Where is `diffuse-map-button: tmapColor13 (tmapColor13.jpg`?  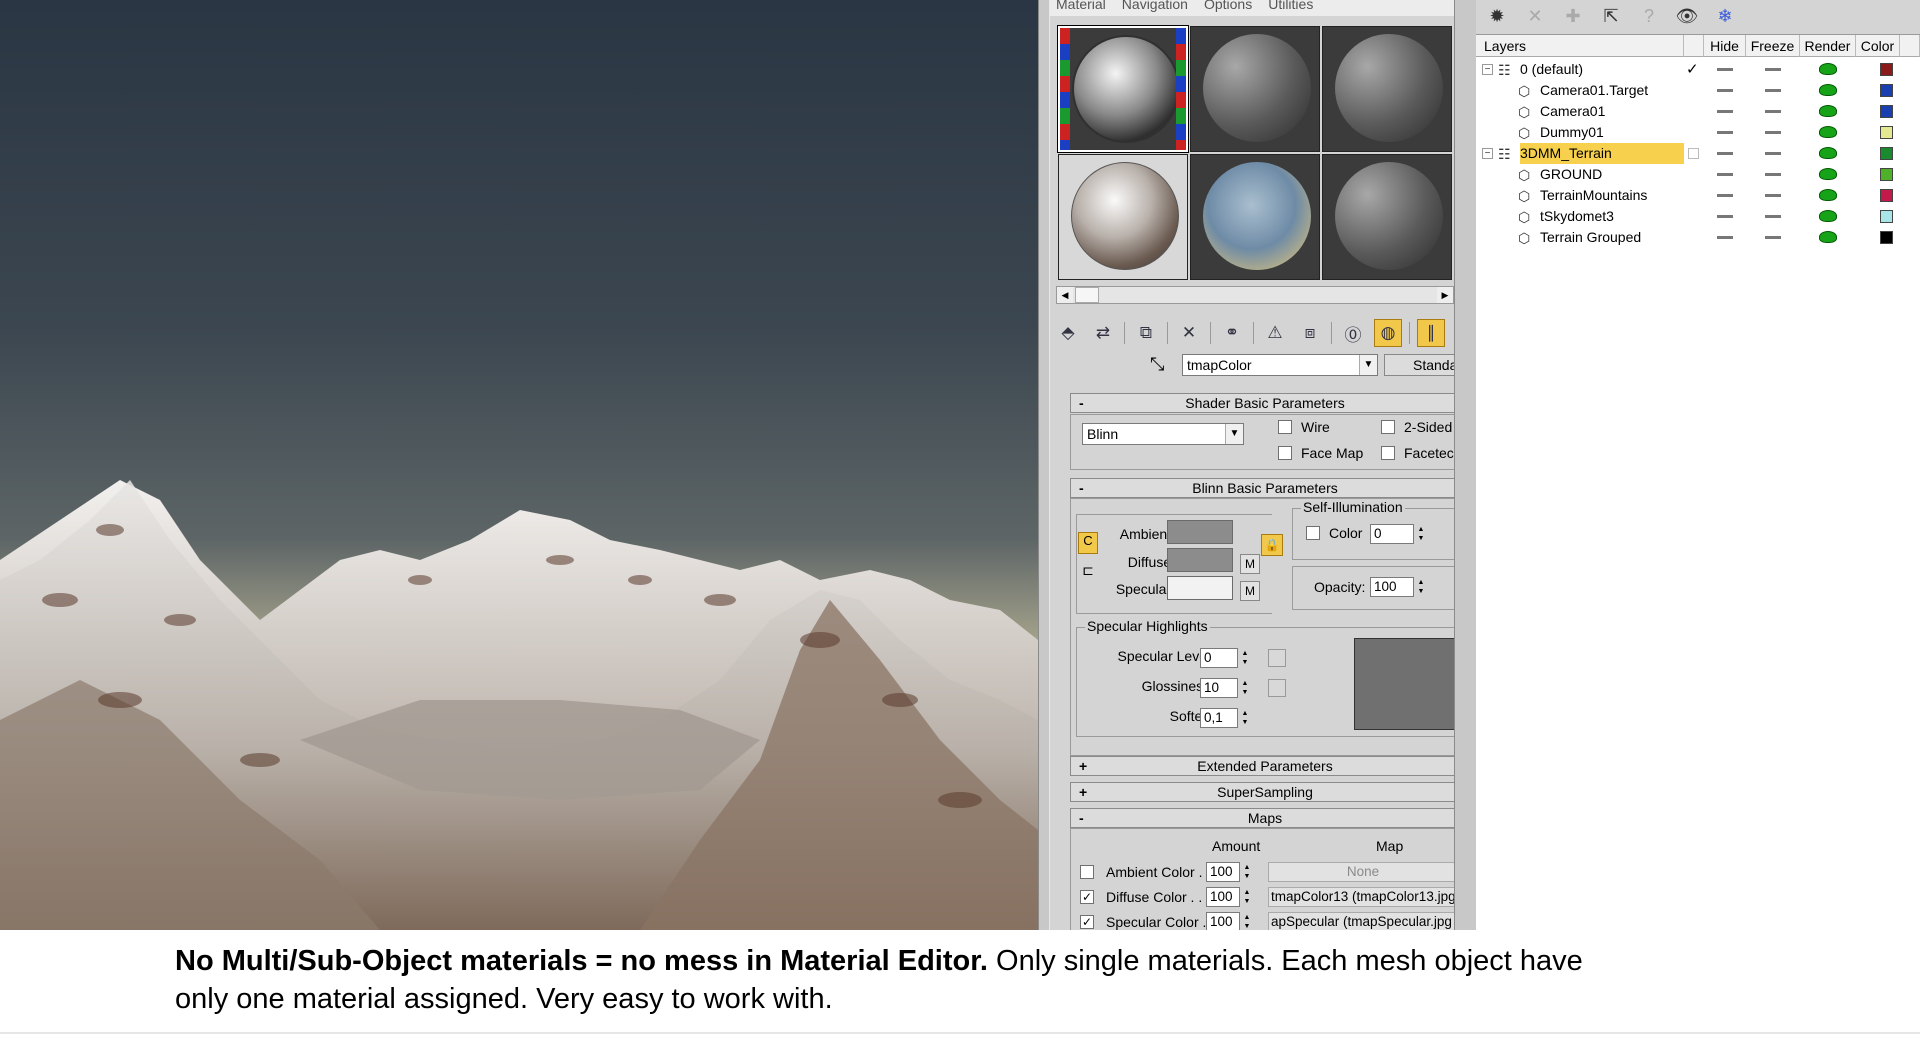 diffuse-map-button: tmapColor13 (tmapColor13.jpg is located at coordinates (1361, 897).